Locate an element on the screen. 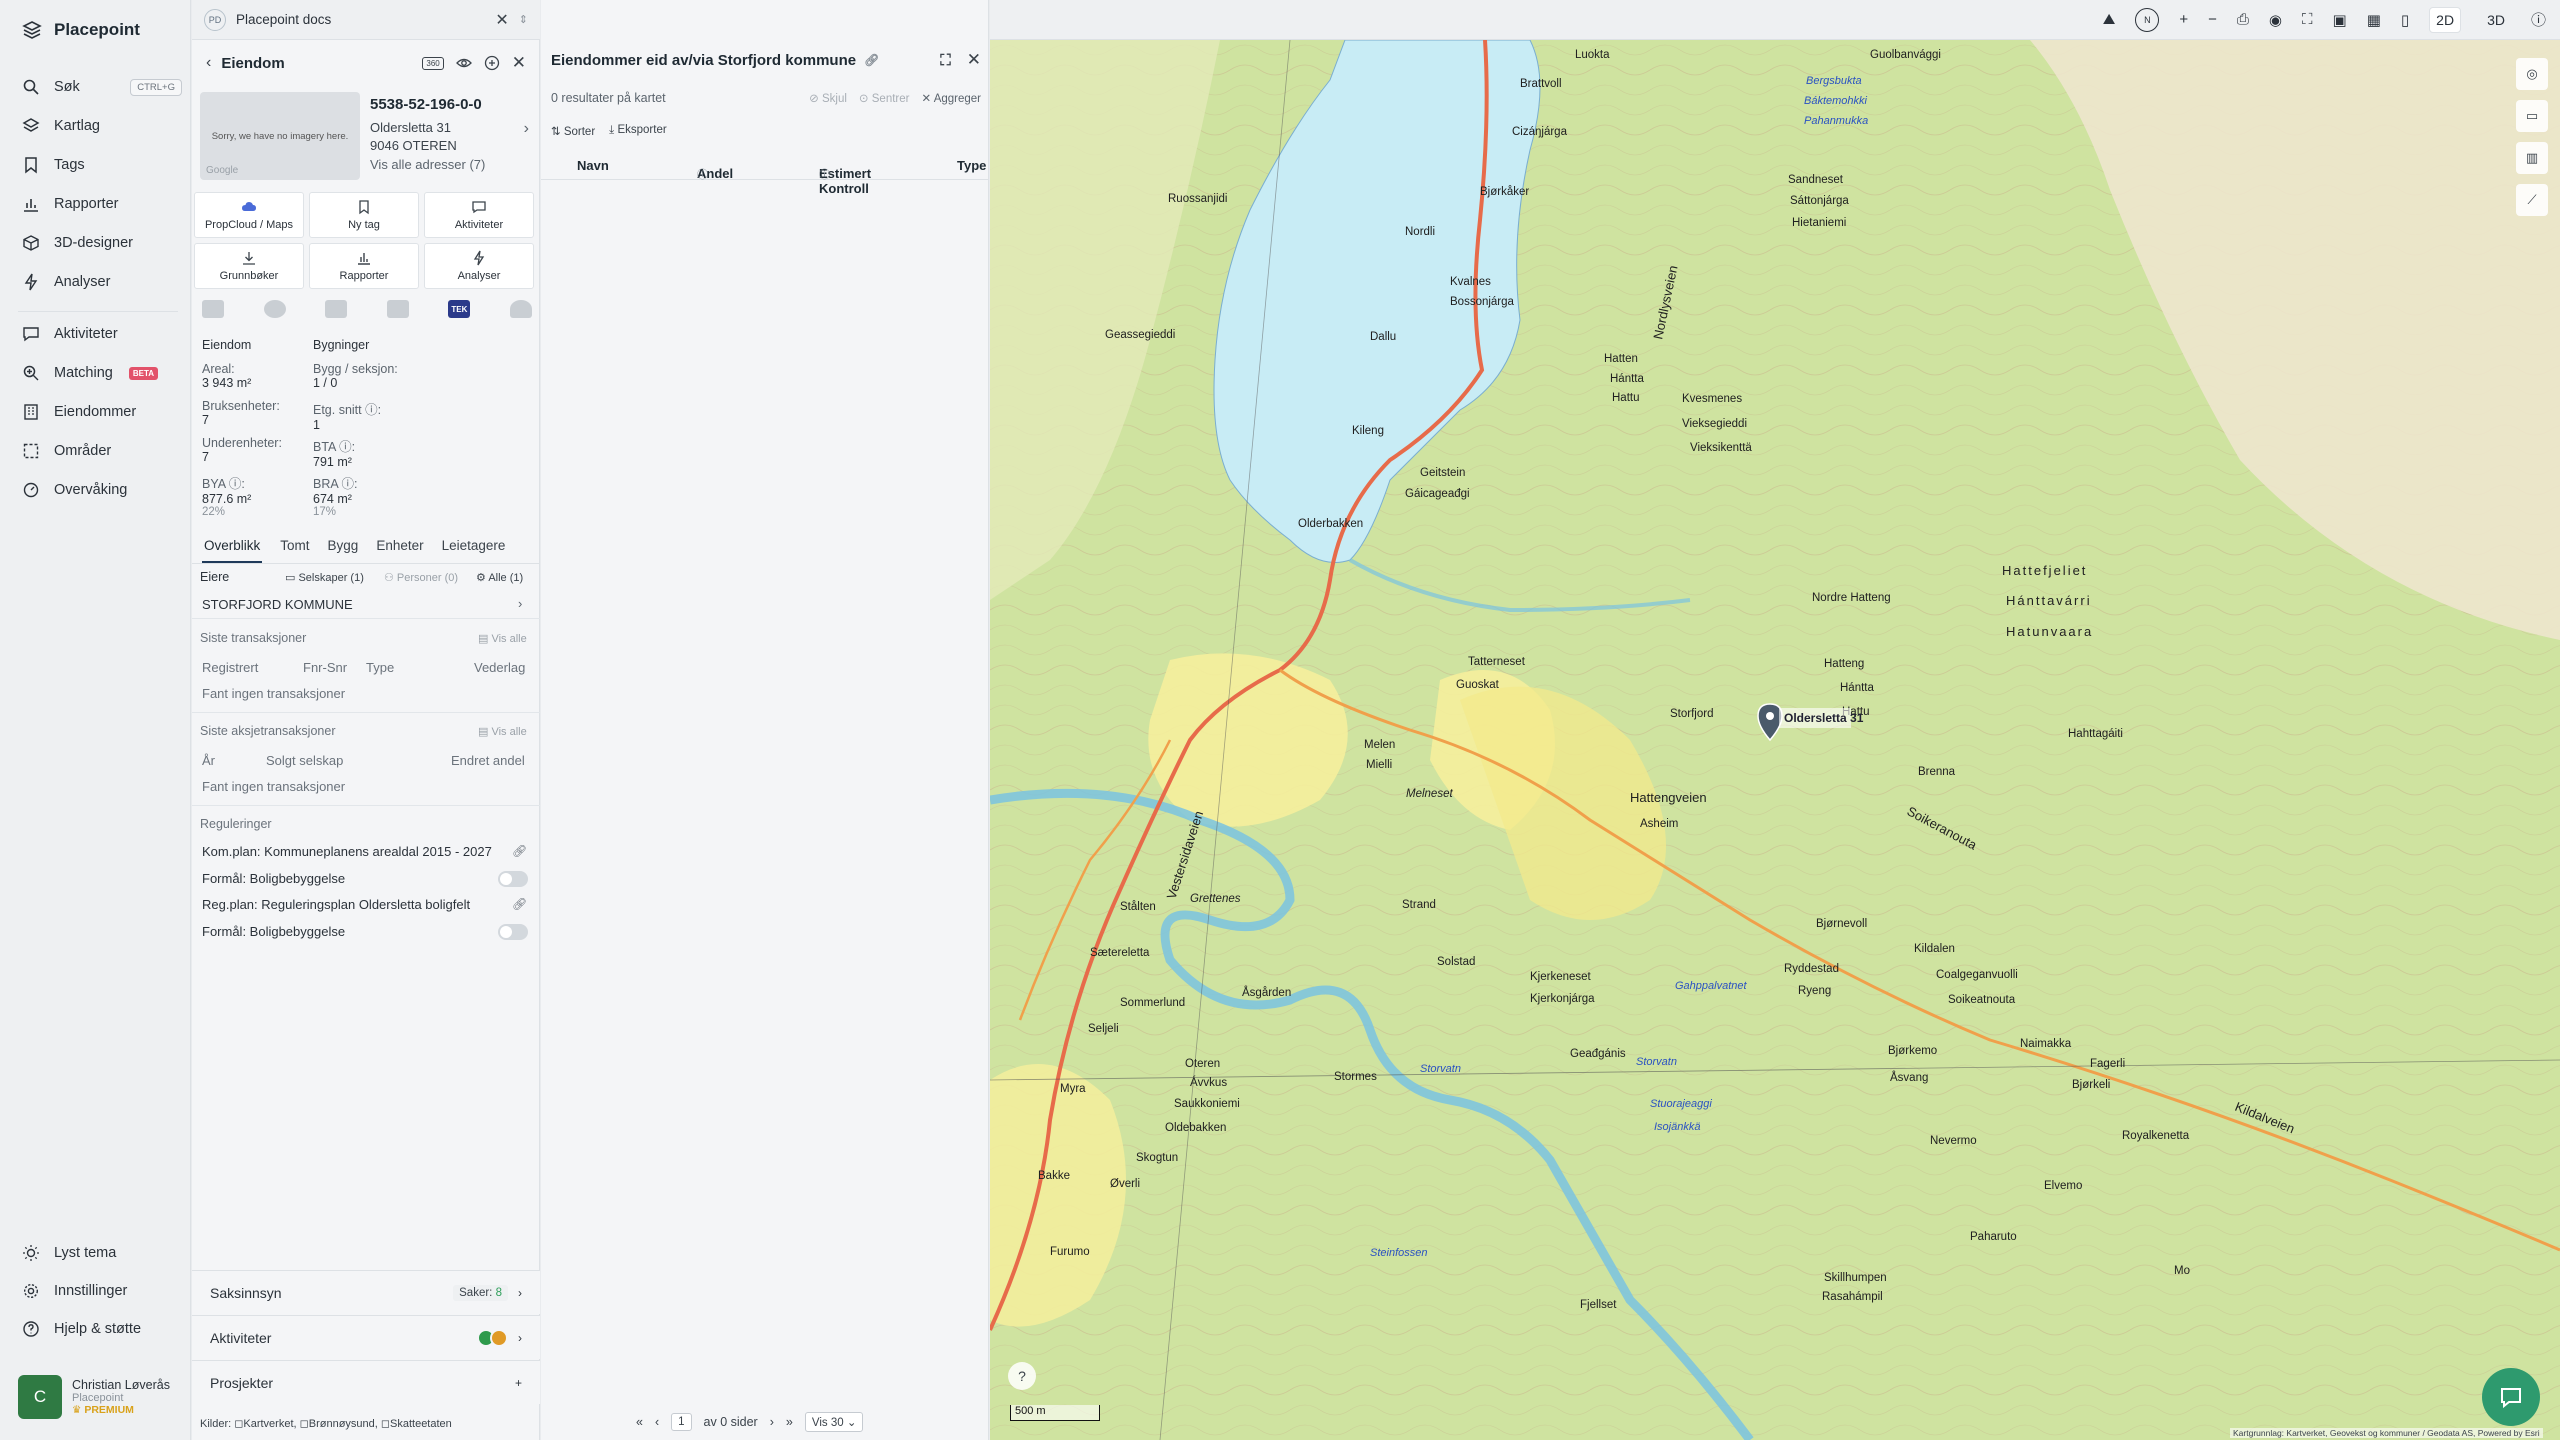 The image size is (2560, 1440). last-page-icon: » is located at coordinates (789, 1422).